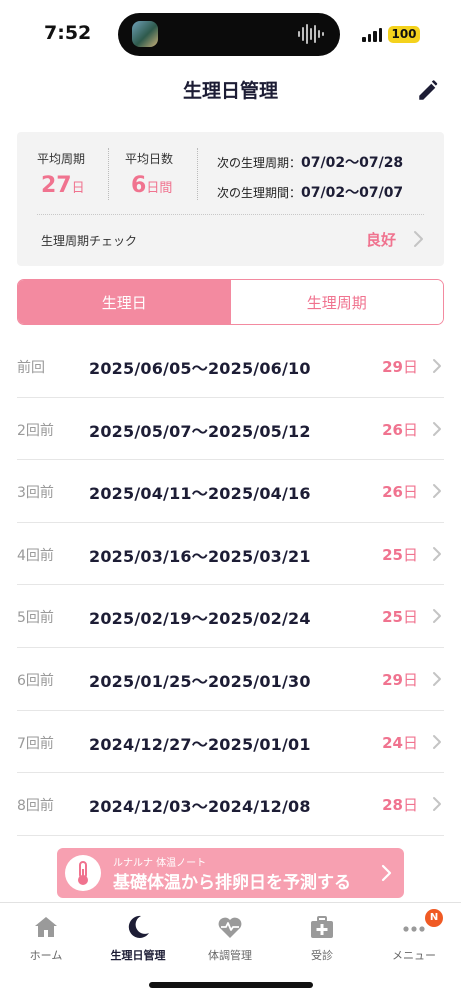 Image resolution: width=461 pixels, height=1000 pixels. I want to click on list-item-length-value: 24, so click(392, 742).